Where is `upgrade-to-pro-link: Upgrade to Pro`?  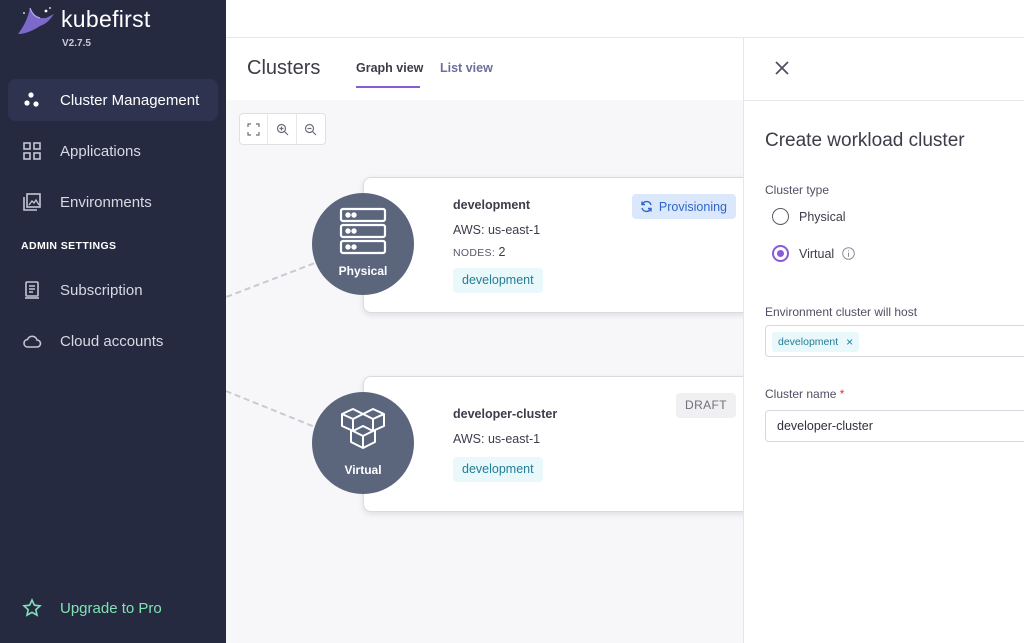
upgrade-to-pro-link: Upgrade to Pro is located at coordinates (113, 608).